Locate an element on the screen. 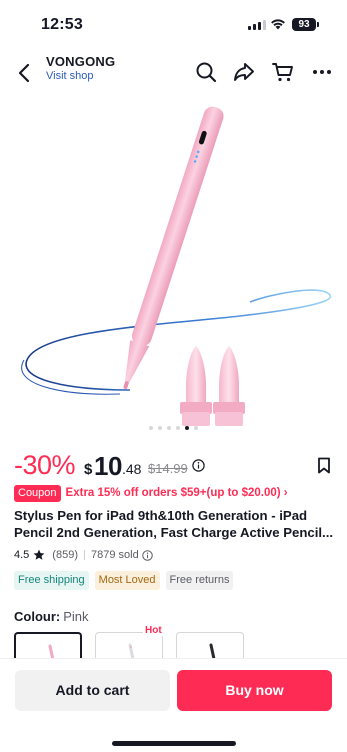 The image size is (347, 752). signal-icon is located at coordinates (257, 25).